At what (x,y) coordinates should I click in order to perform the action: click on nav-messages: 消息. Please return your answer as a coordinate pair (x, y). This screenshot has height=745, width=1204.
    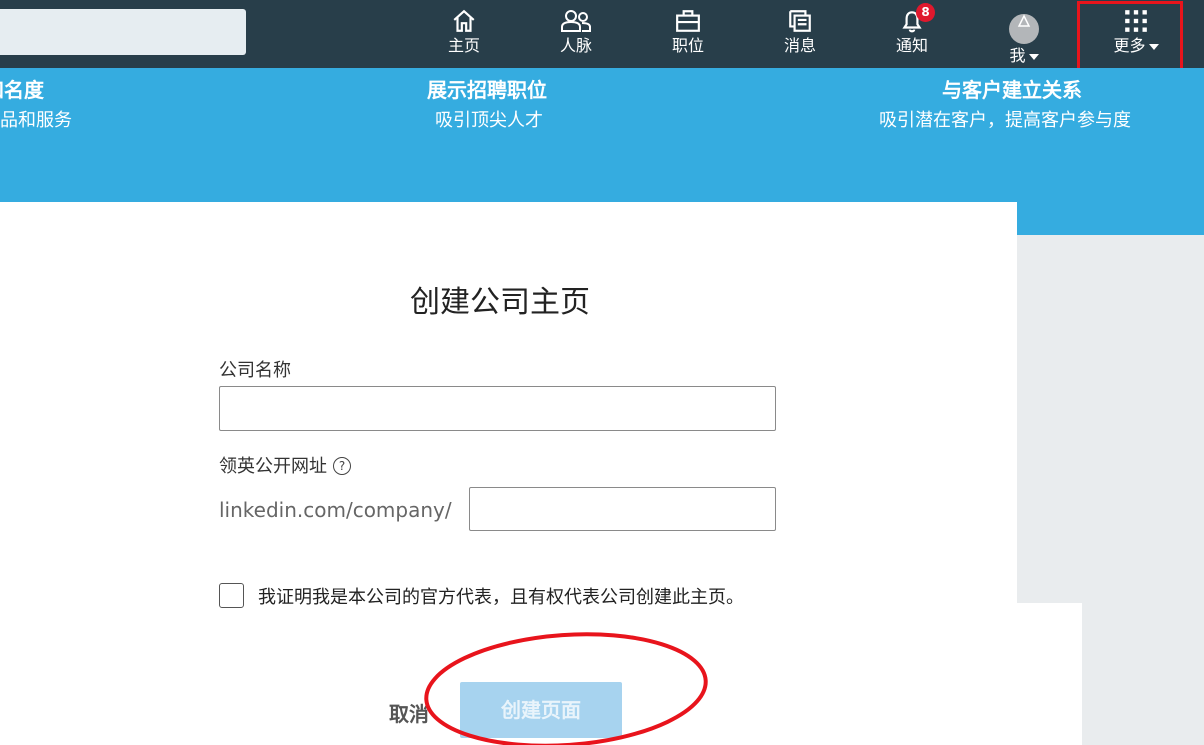
    Looking at the image, I should click on (800, 36).